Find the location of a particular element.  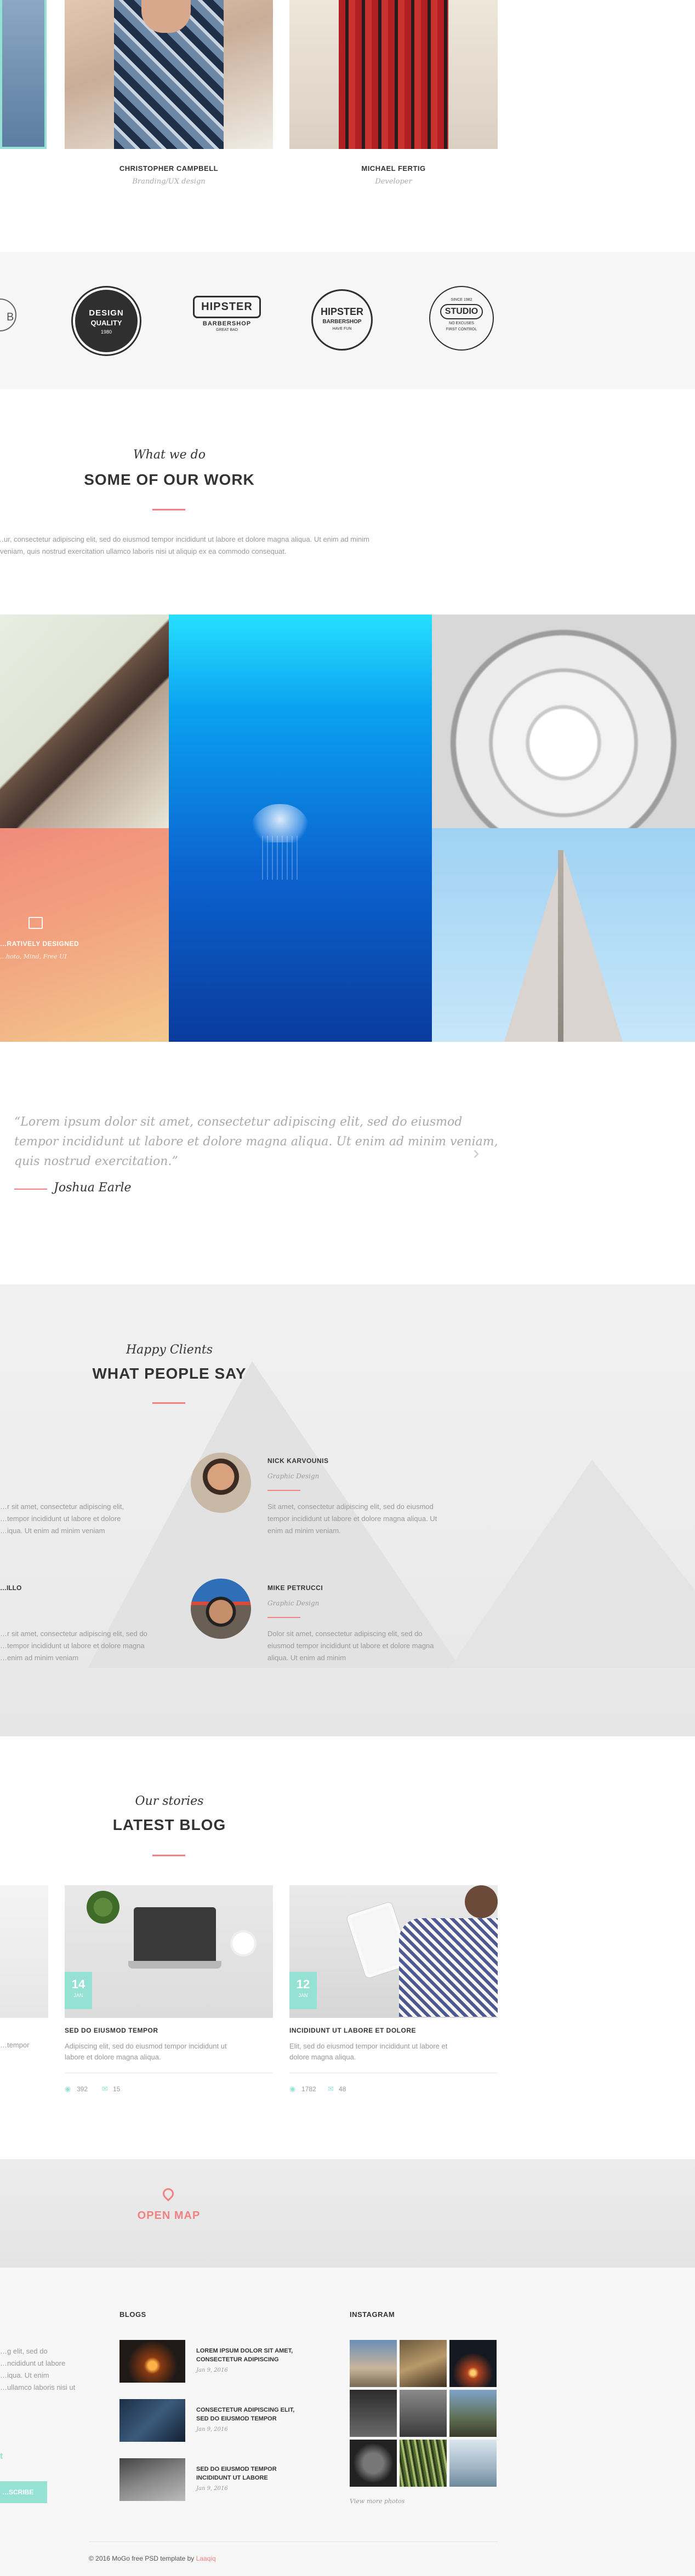

eye-icon: ◉ is located at coordinates (292, 2089).